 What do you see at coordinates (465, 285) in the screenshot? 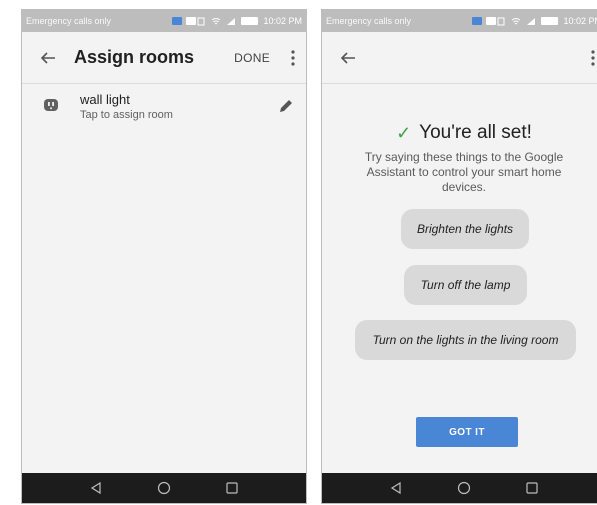
I see `suggestion-chip-2: Turn off the lamp` at bounding box center [465, 285].